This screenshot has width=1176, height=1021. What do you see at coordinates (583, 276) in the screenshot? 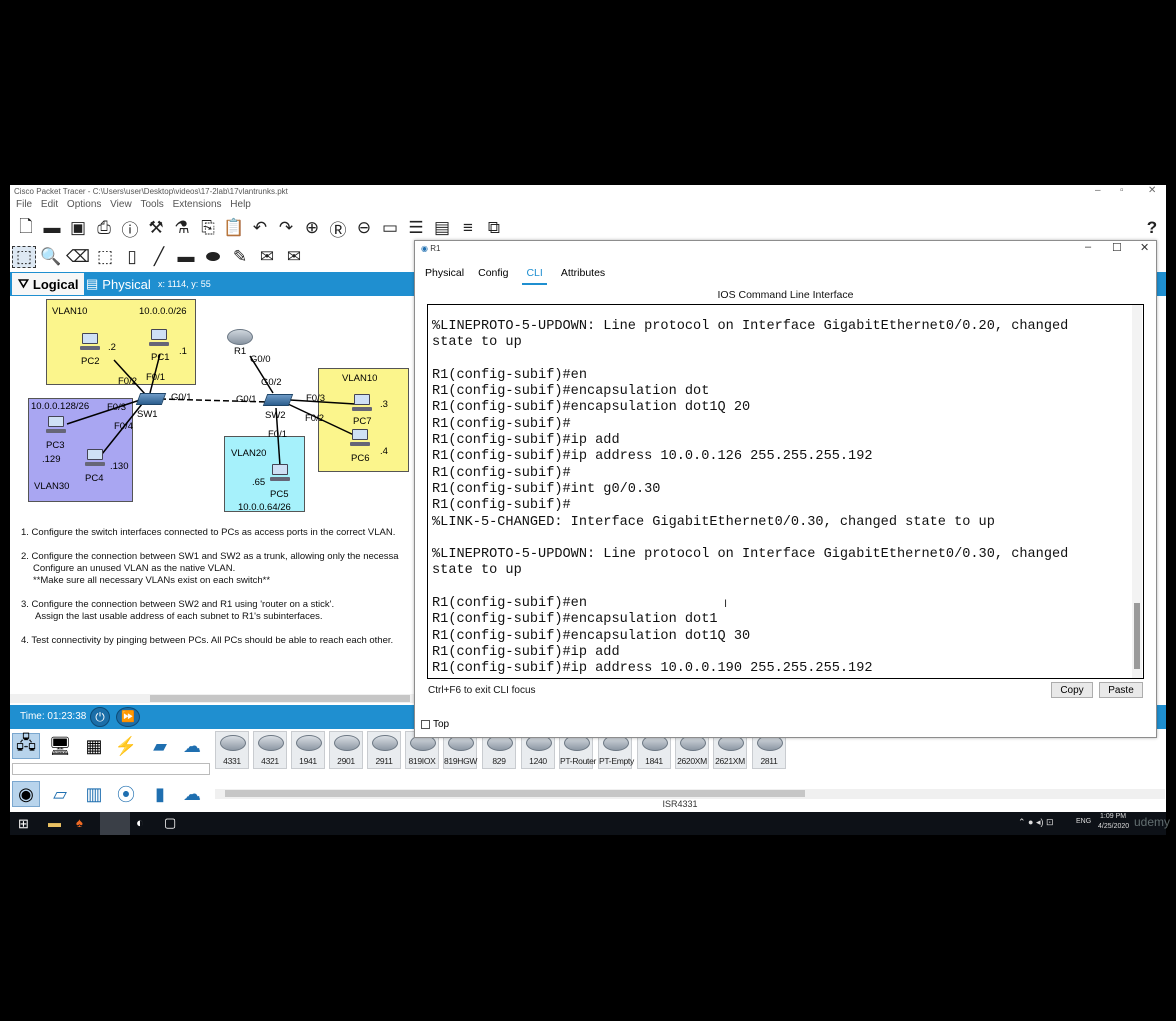
I see `tab-attributes: Attributes` at bounding box center [583, 276].